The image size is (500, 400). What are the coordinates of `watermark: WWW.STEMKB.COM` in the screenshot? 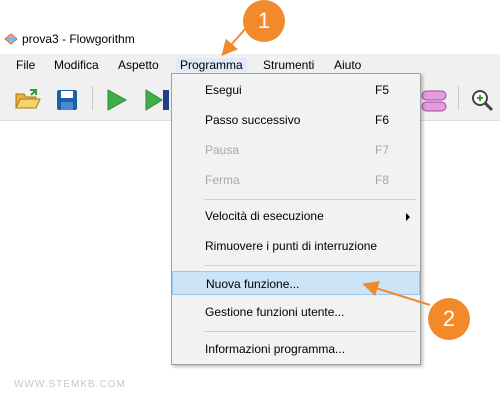 It's located at (70, 384).